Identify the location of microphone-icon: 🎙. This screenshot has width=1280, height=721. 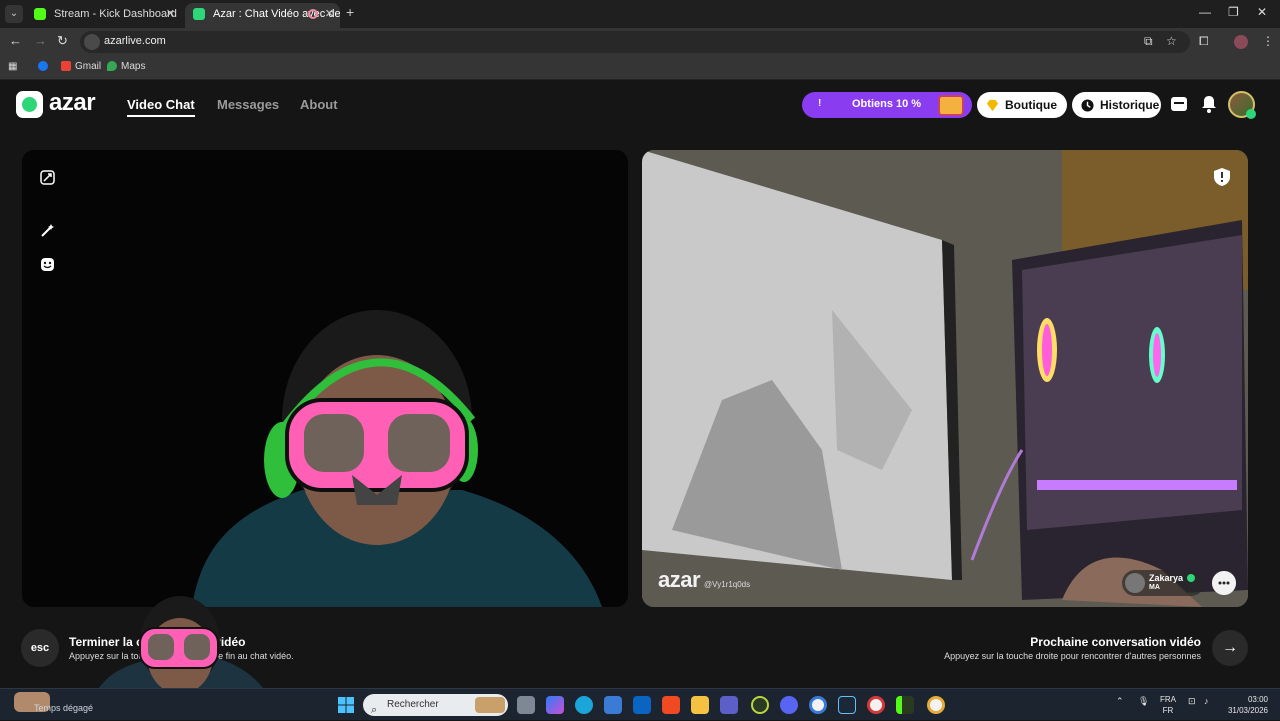
(1143, 701).